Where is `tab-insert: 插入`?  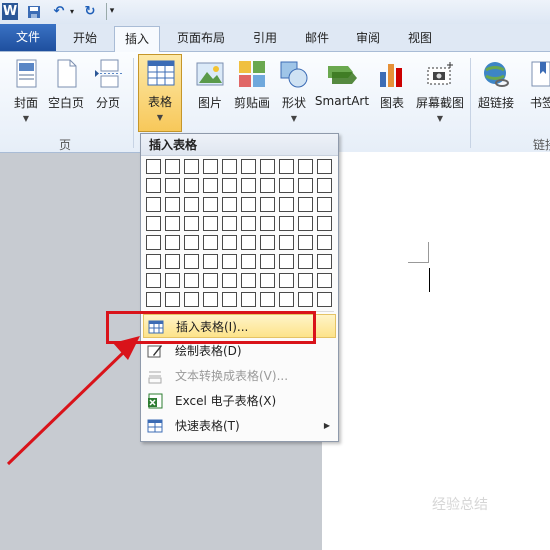 tab-insert: 插入 is located at coordinates (137, 39).